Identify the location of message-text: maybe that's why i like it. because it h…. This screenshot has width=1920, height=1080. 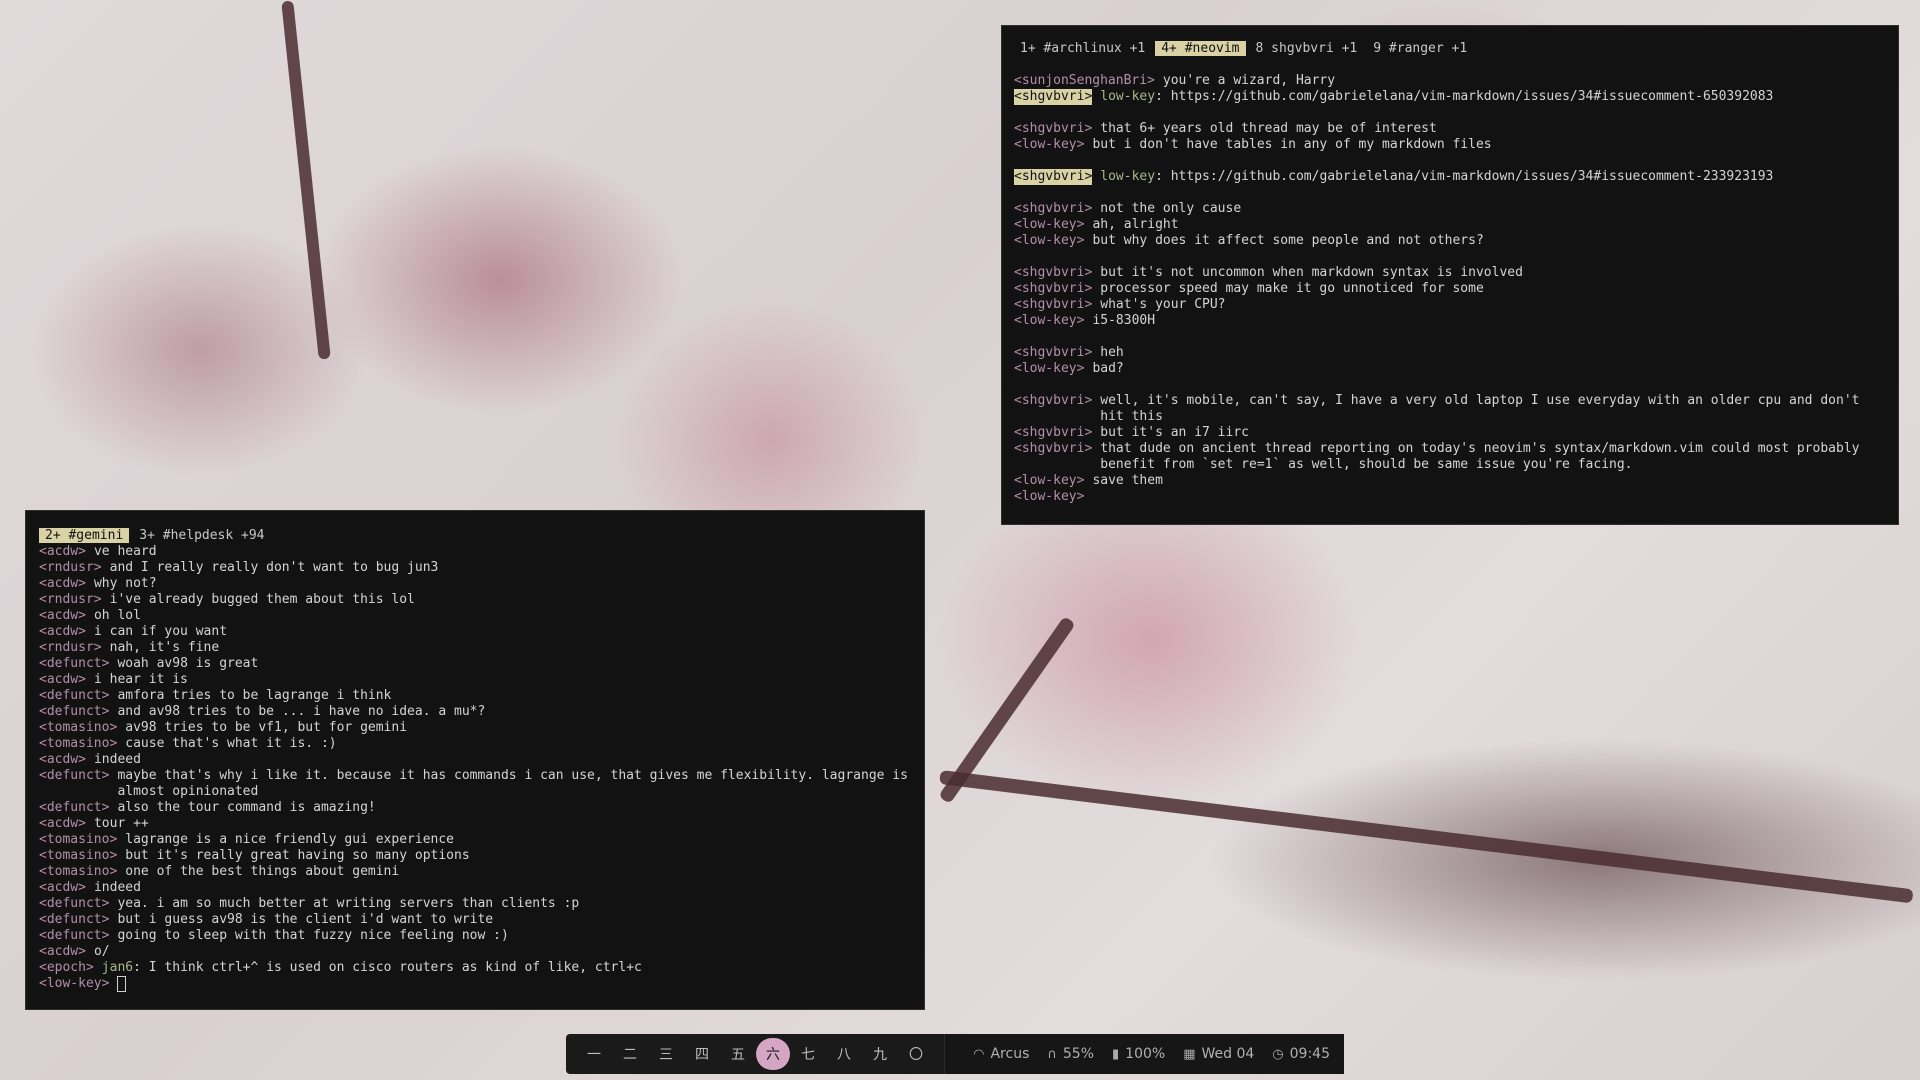
(516, 783).